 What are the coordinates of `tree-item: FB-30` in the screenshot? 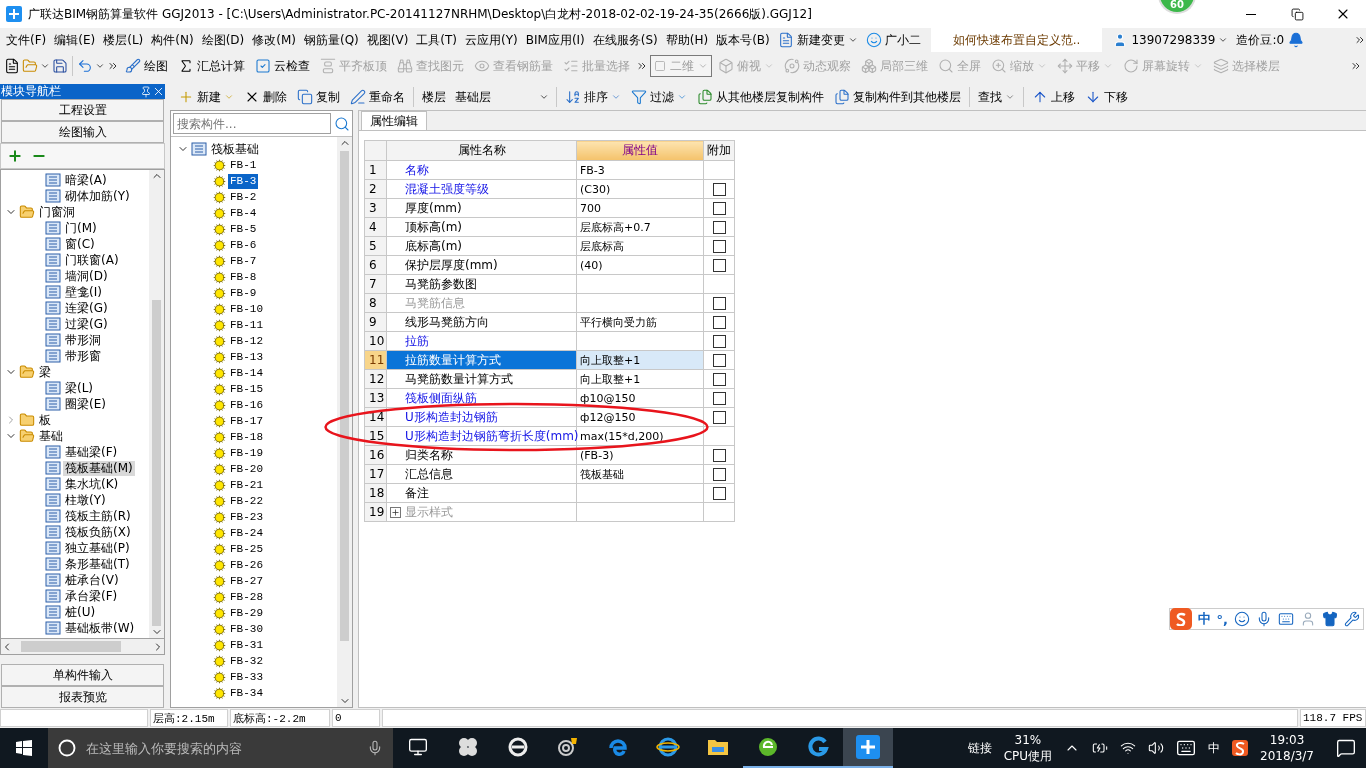 It's located at (246, 629).